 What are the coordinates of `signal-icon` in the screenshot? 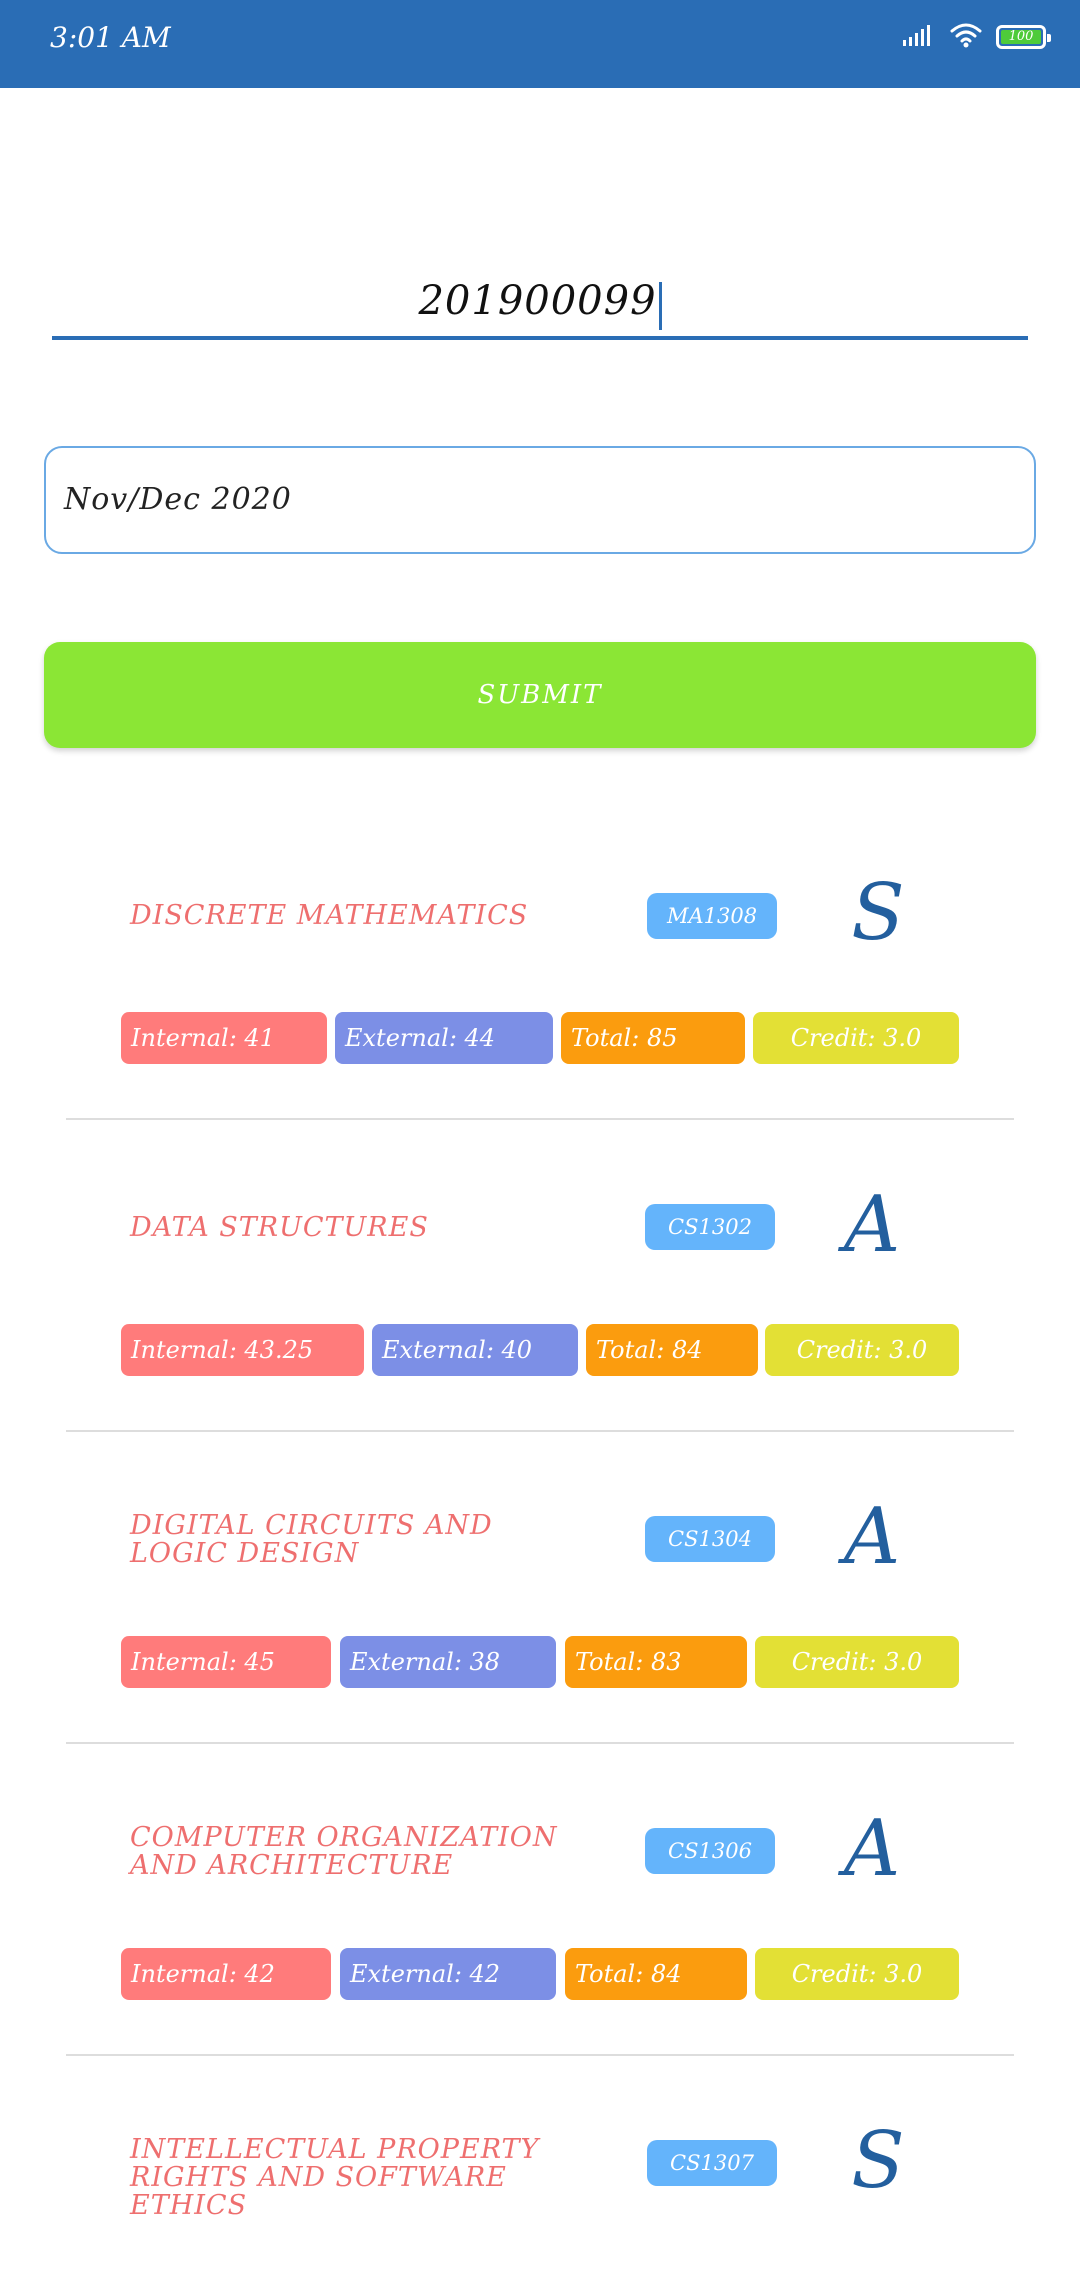 It's located at (919, 37).